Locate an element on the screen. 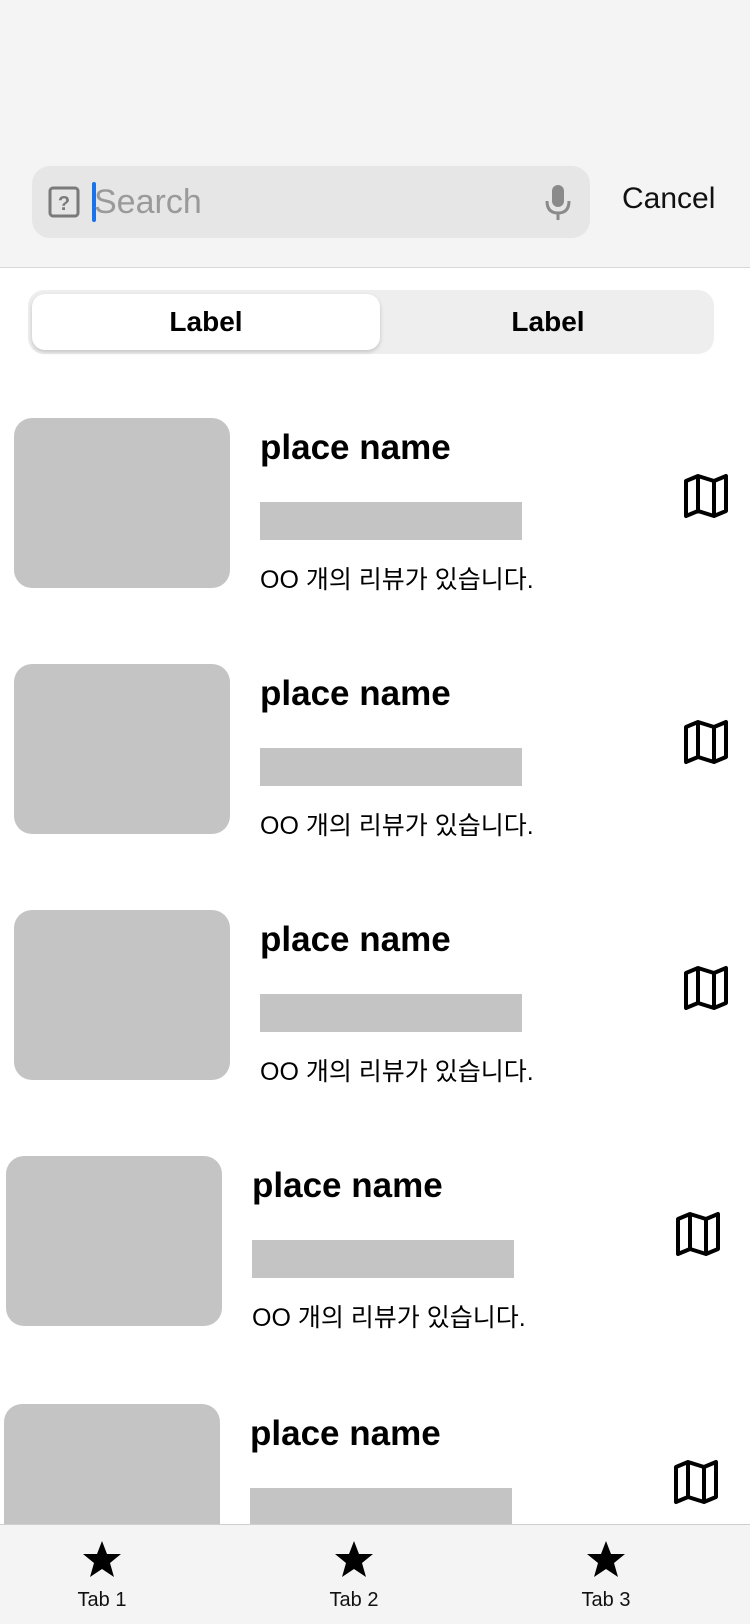  tab-label: Tab 3 is located at coordinates (606, 1600).